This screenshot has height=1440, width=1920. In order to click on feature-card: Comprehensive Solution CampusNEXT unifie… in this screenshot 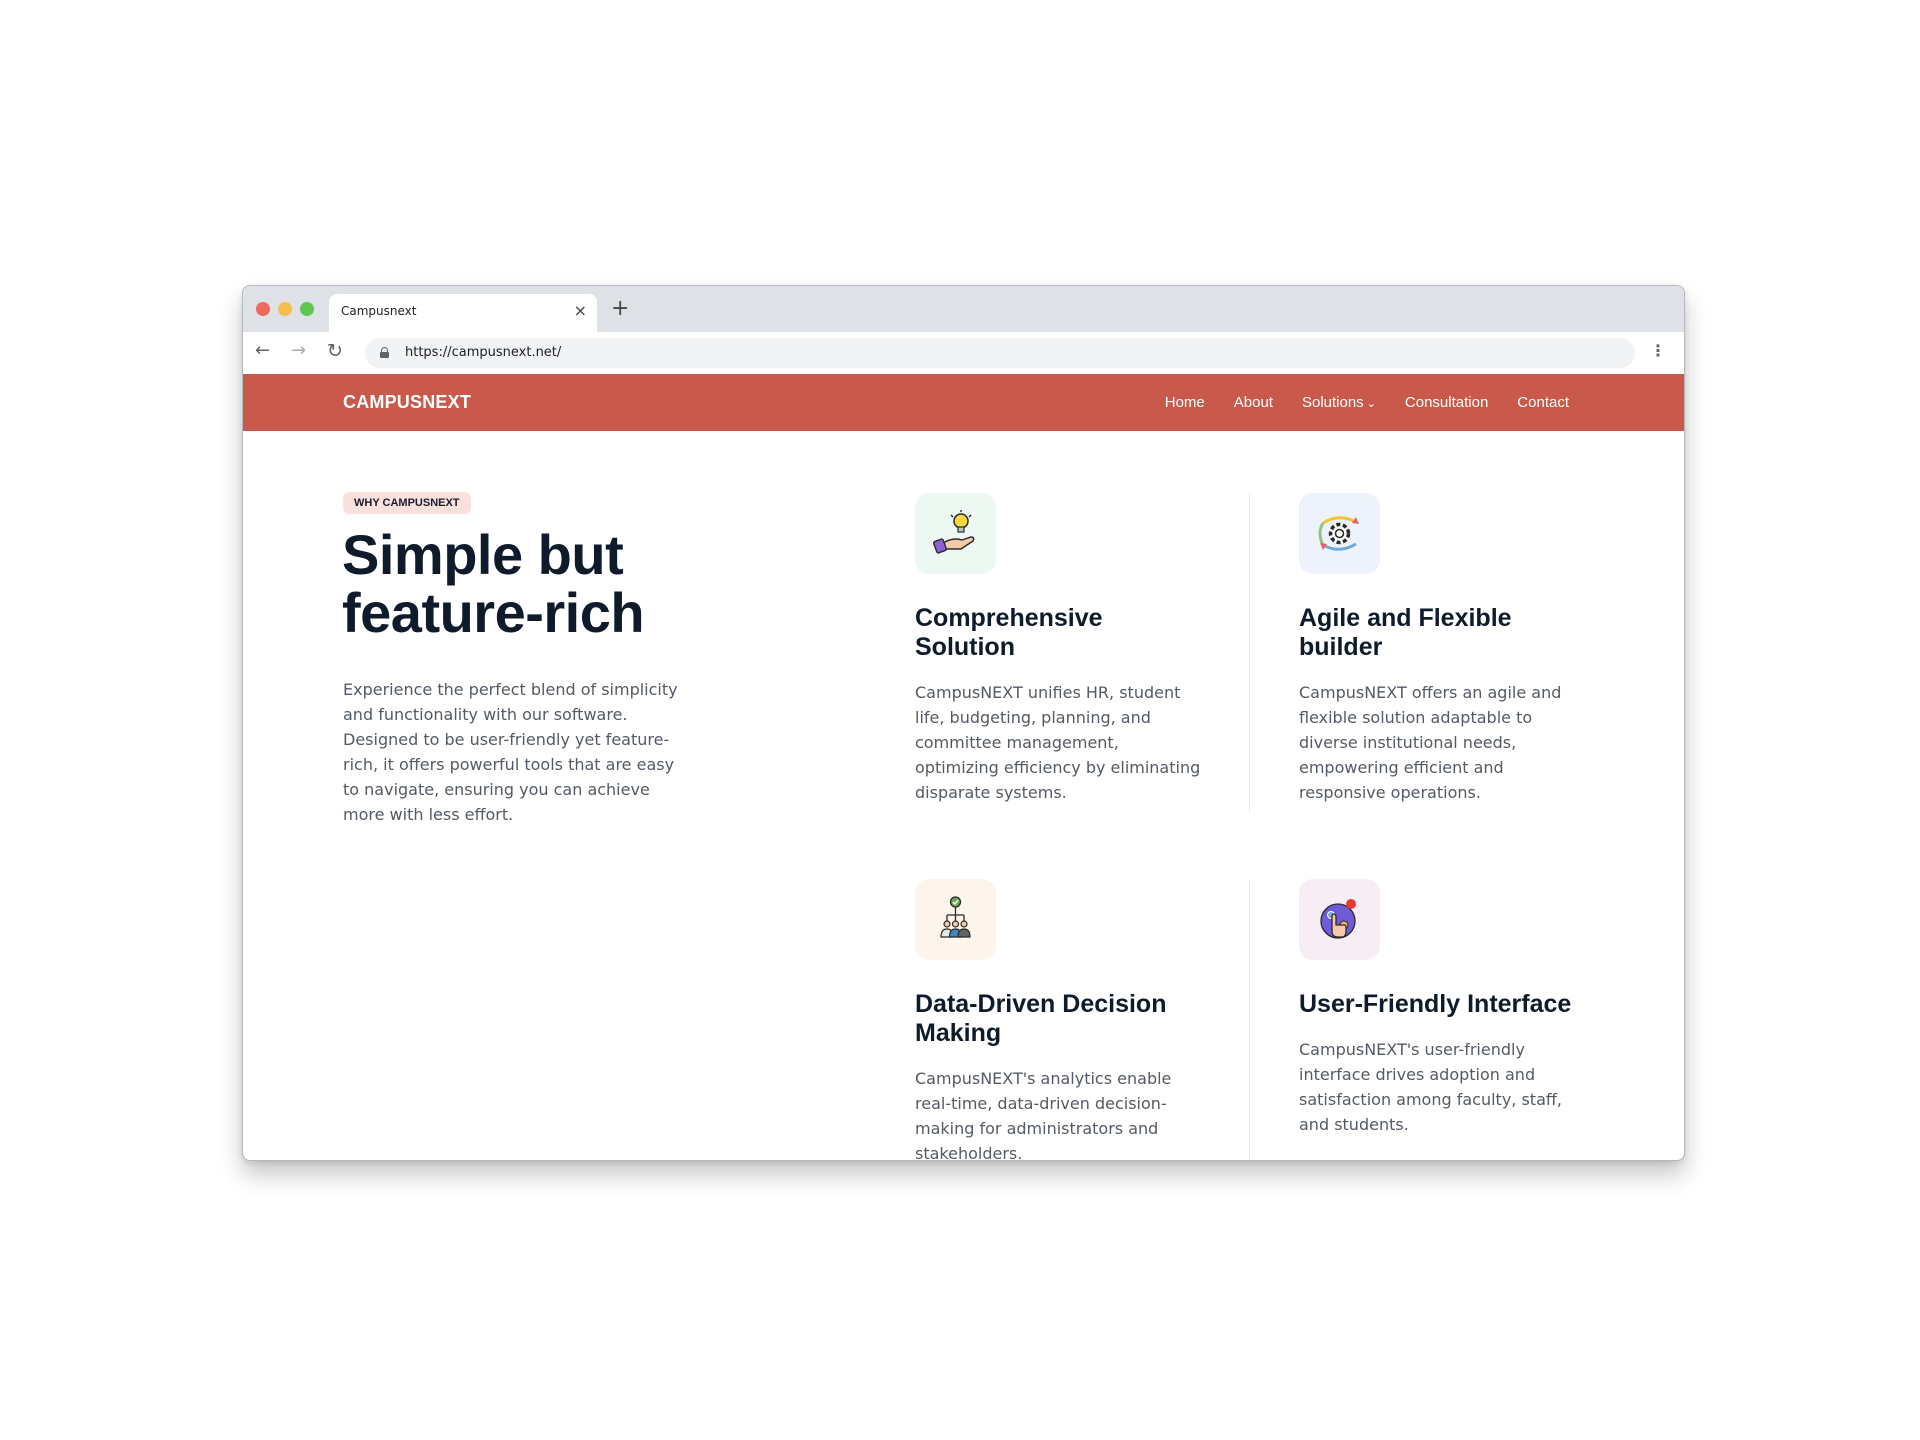, I will do `click(1060, 649)`.